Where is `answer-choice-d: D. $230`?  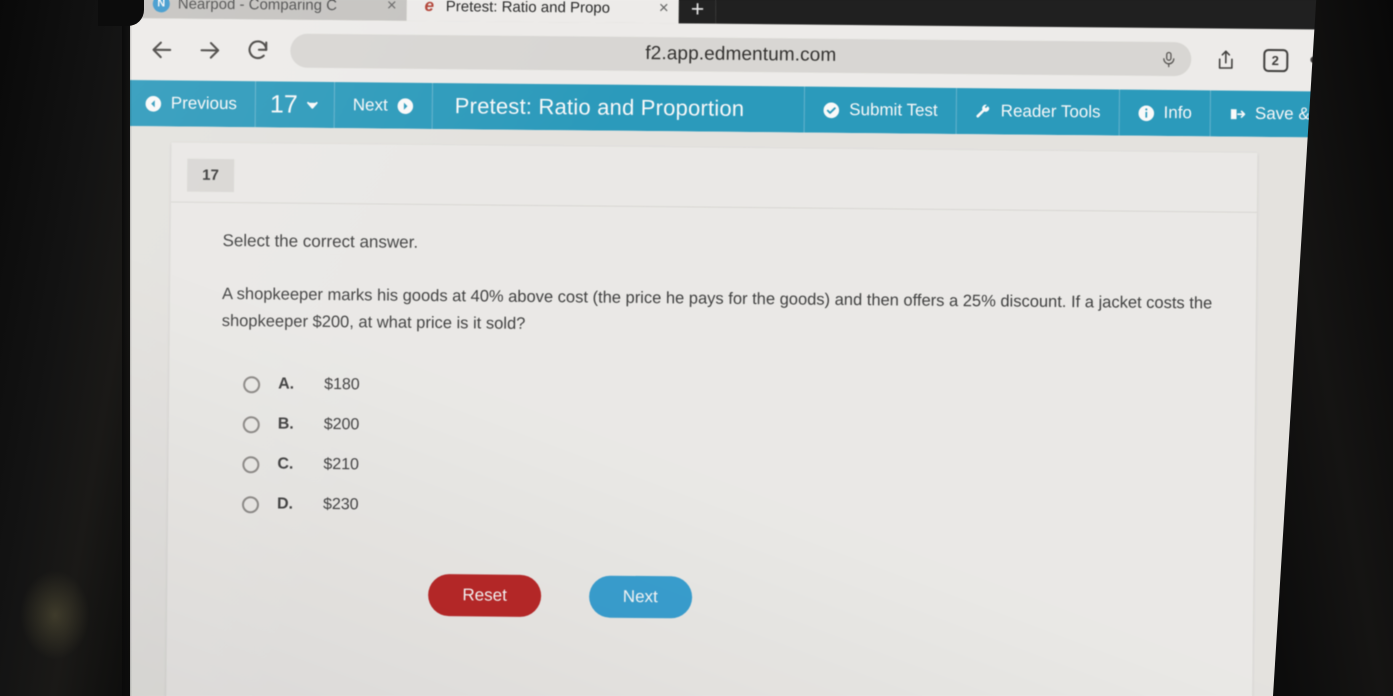 answer-choice-d: D. $230 is located at coordinates (736, 510).